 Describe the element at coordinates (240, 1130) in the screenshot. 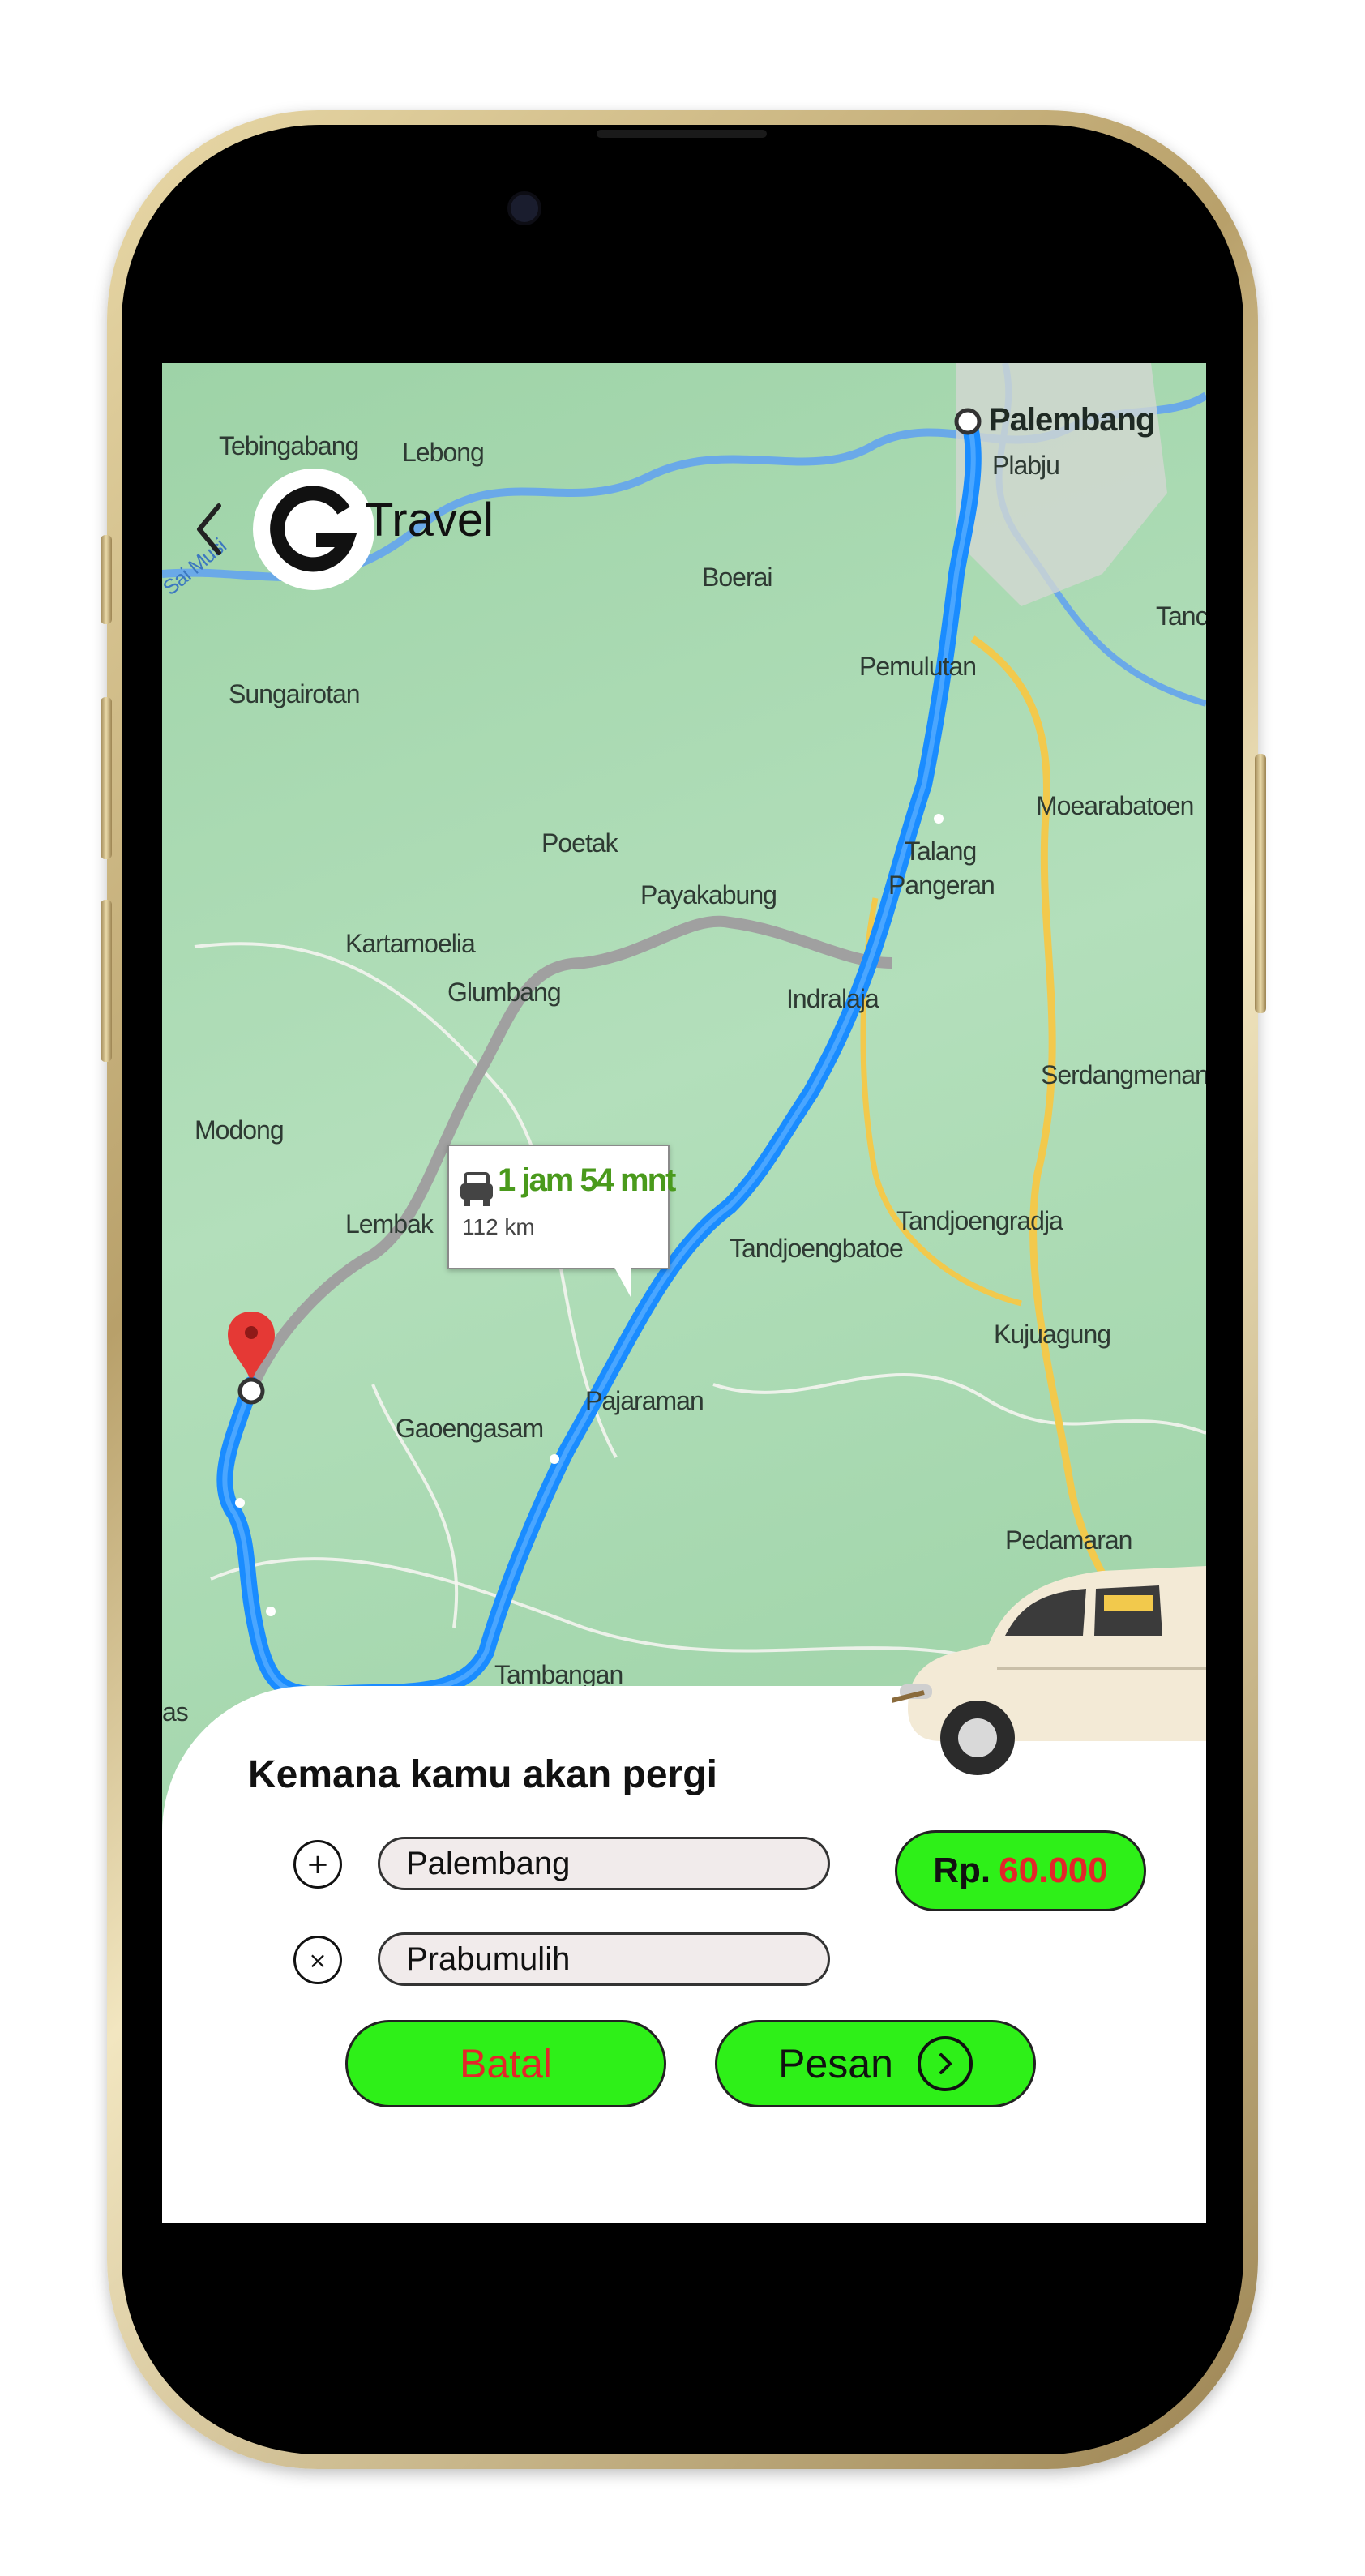

I see `map-label-modong: Modong` at that location.